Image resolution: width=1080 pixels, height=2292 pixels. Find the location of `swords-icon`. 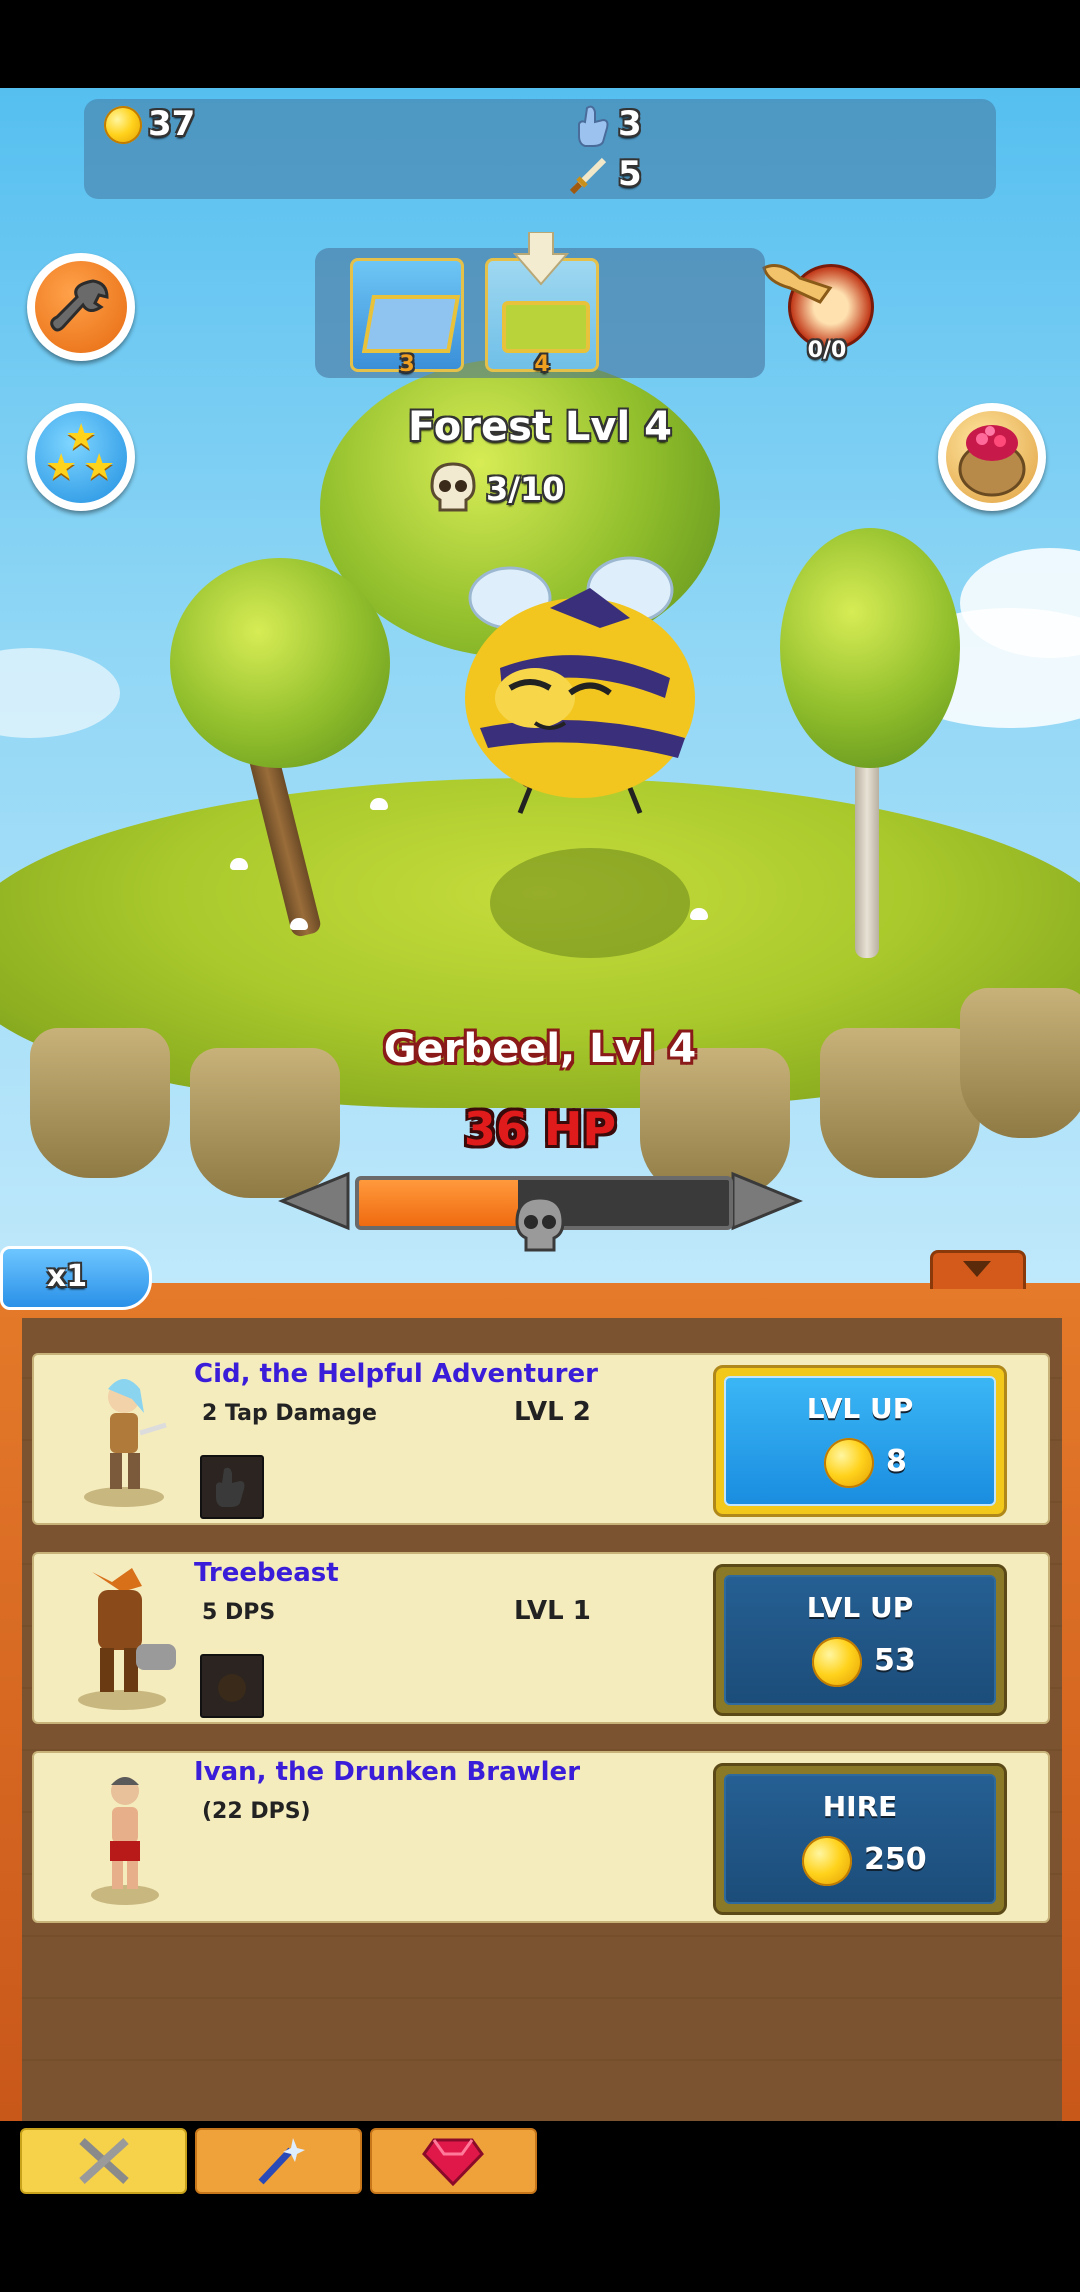

swords-icon is located at coordinates (104, 2161).